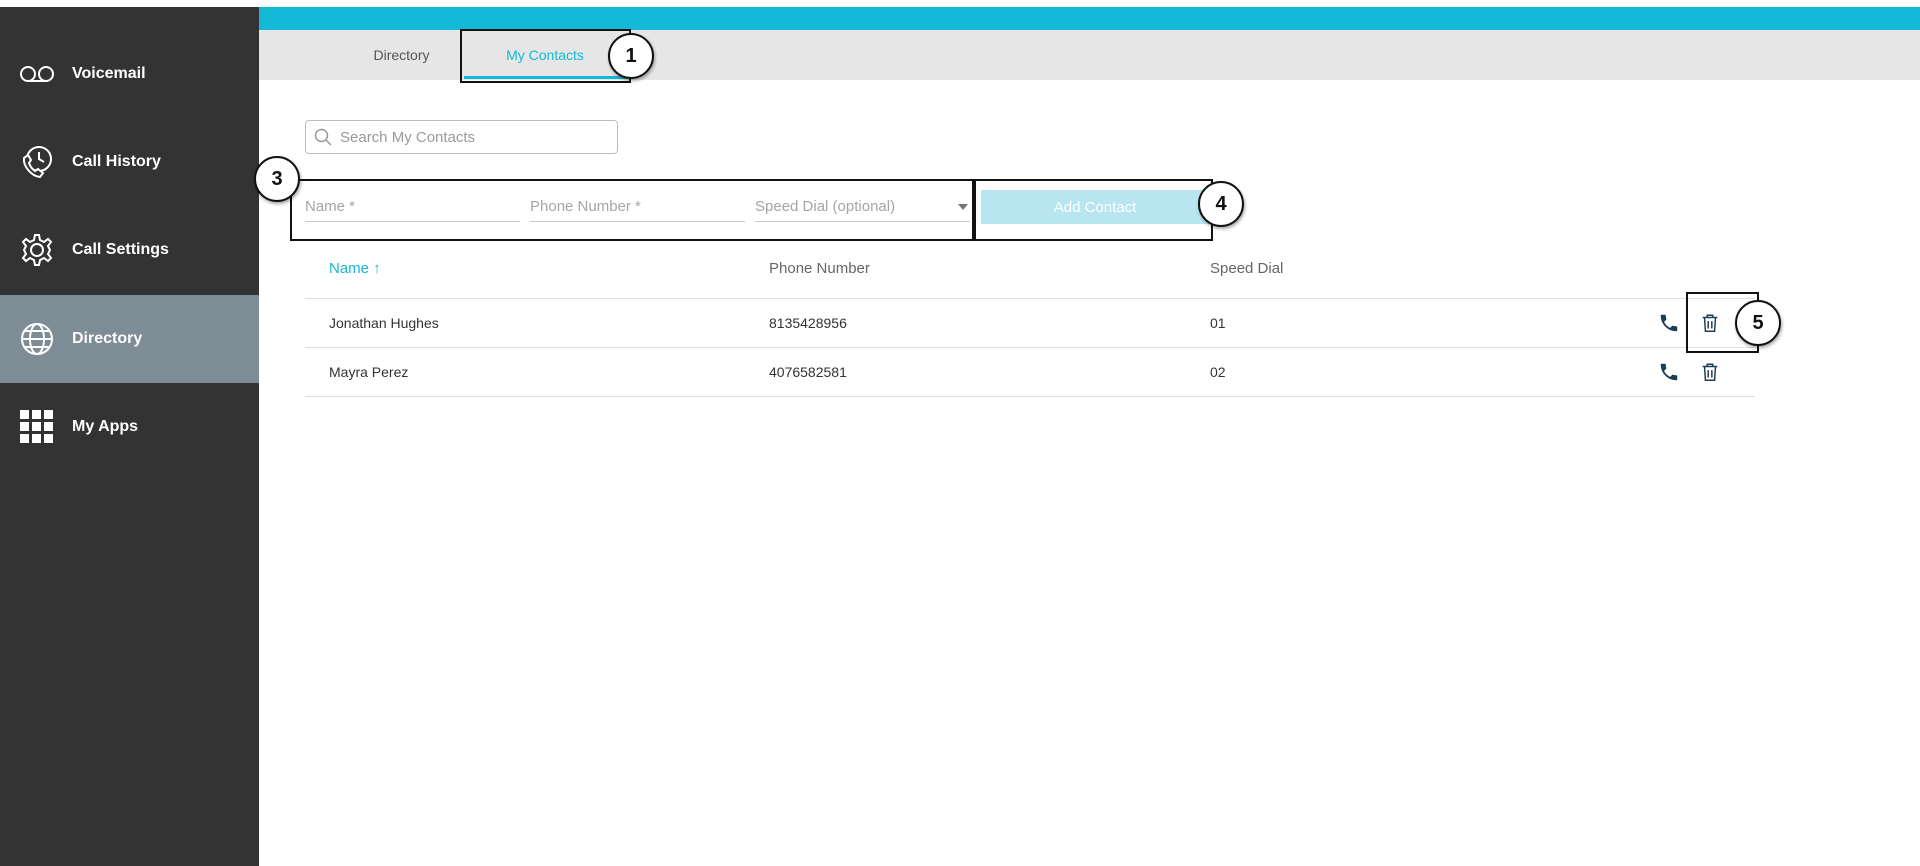 The width and height of the screenshot is (1920, 866). I want to click on annotation-box-form, so click(632, 210).